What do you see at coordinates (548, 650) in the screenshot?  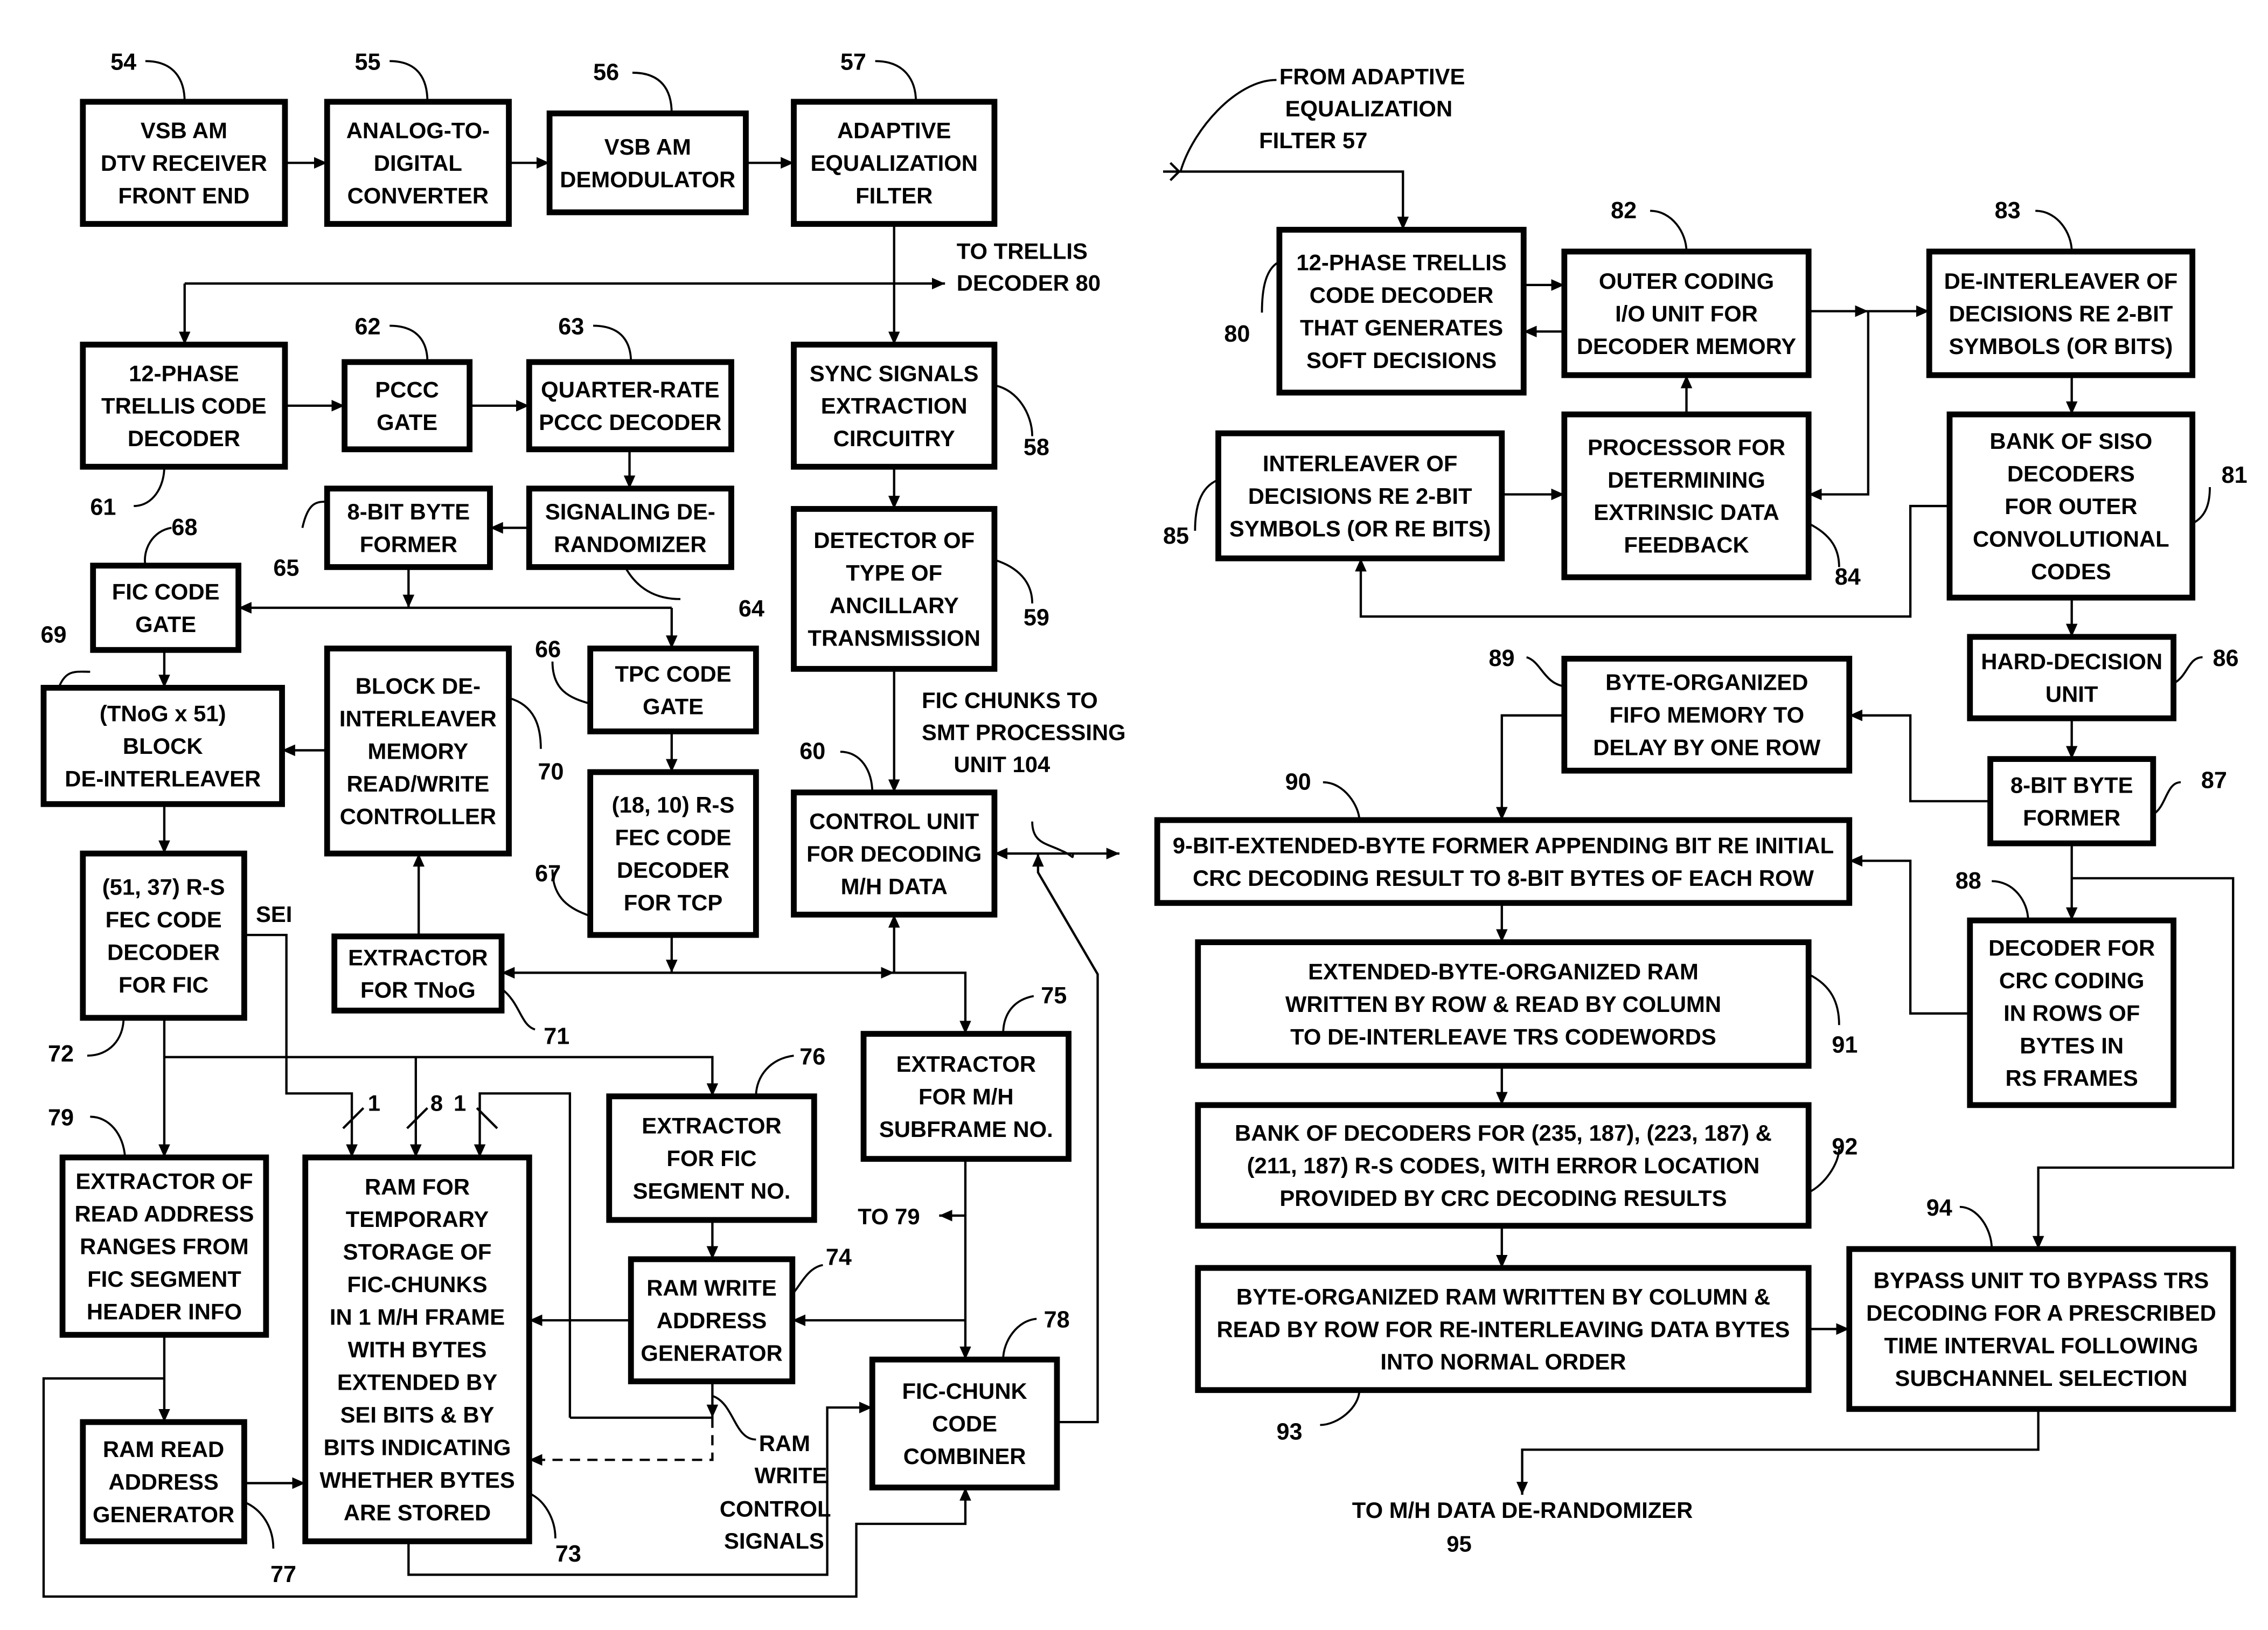 I see `reference-numeral: 66` at bounding box center [548, 650].